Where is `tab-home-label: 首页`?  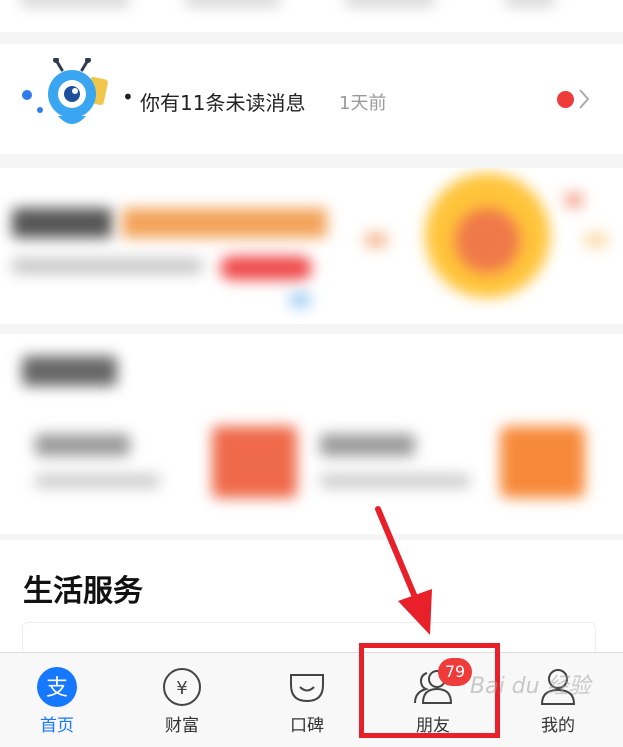
tab-home-label: 首页 is located at coordinates (57, 726).